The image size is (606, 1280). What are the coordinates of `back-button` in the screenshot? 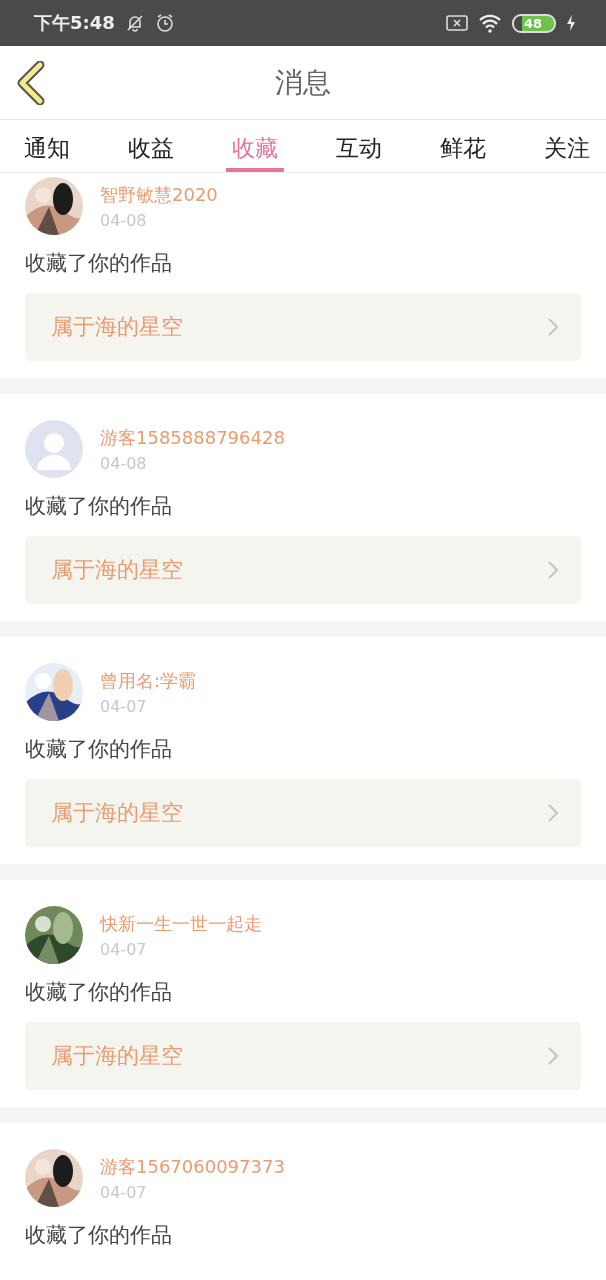 It's located at (31, 83).